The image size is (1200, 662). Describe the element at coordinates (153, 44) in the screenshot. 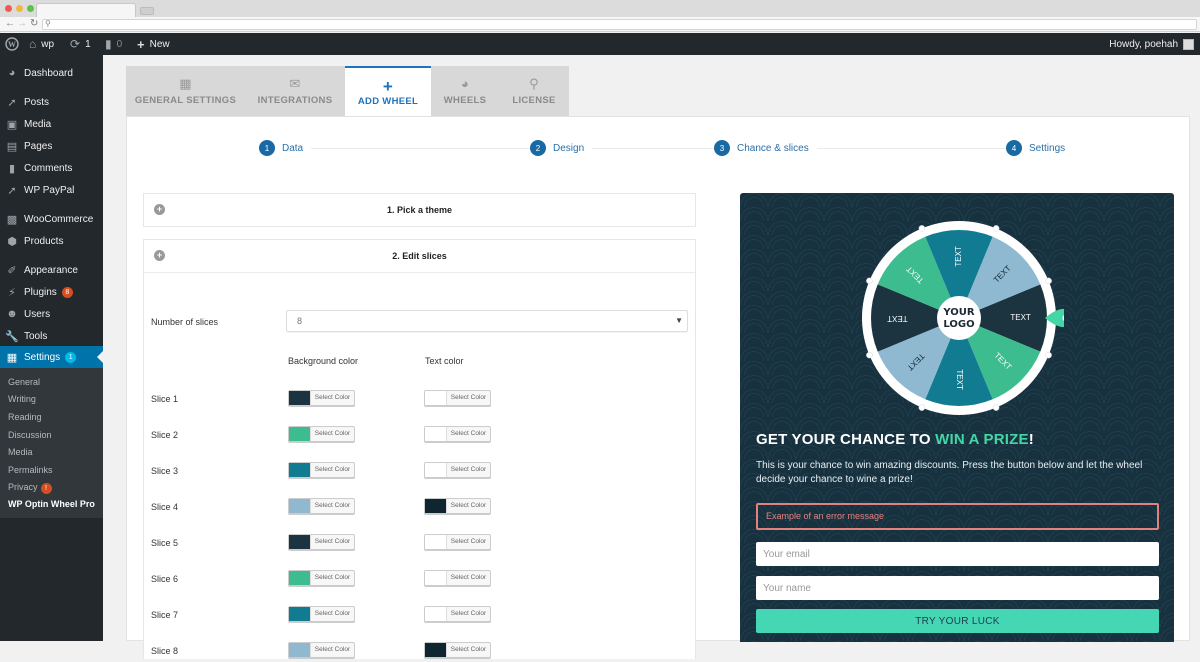

I see `new-content-link: + New` at that location.